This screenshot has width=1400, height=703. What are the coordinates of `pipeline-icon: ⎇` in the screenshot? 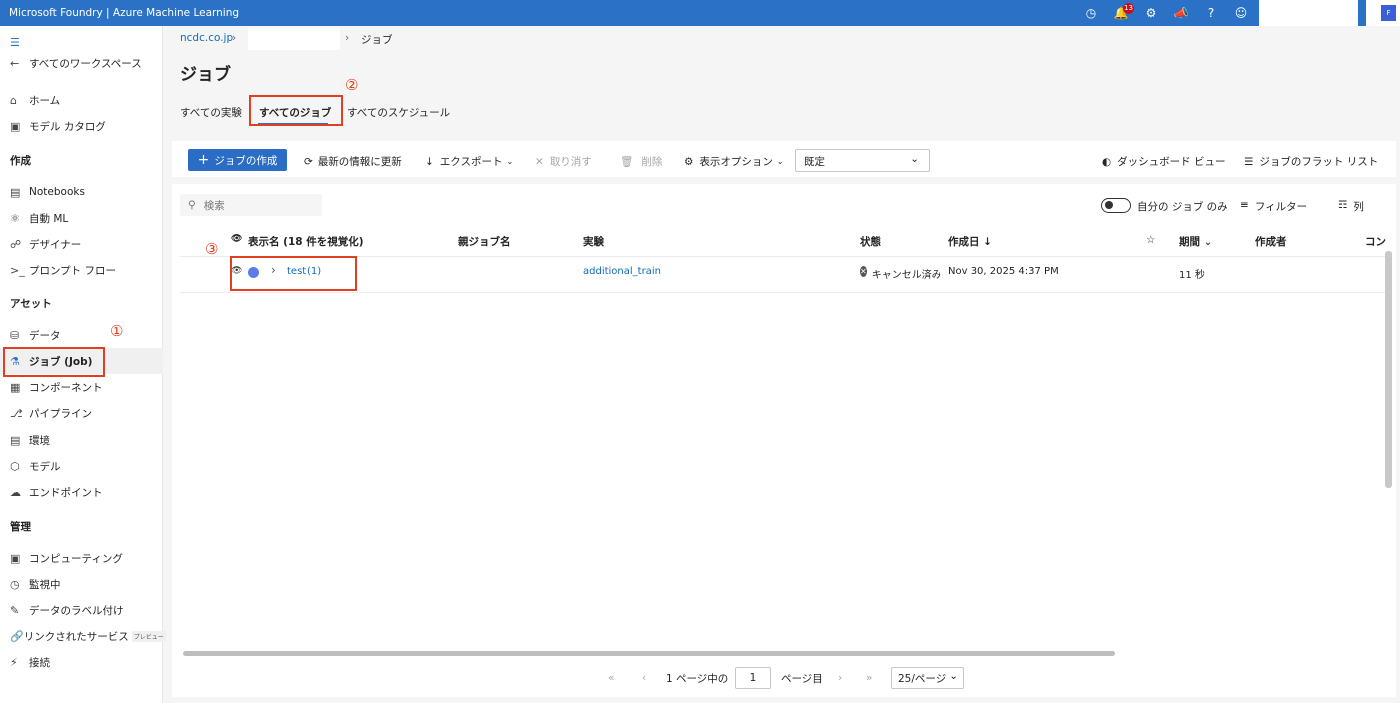 It's located at (16, 413).